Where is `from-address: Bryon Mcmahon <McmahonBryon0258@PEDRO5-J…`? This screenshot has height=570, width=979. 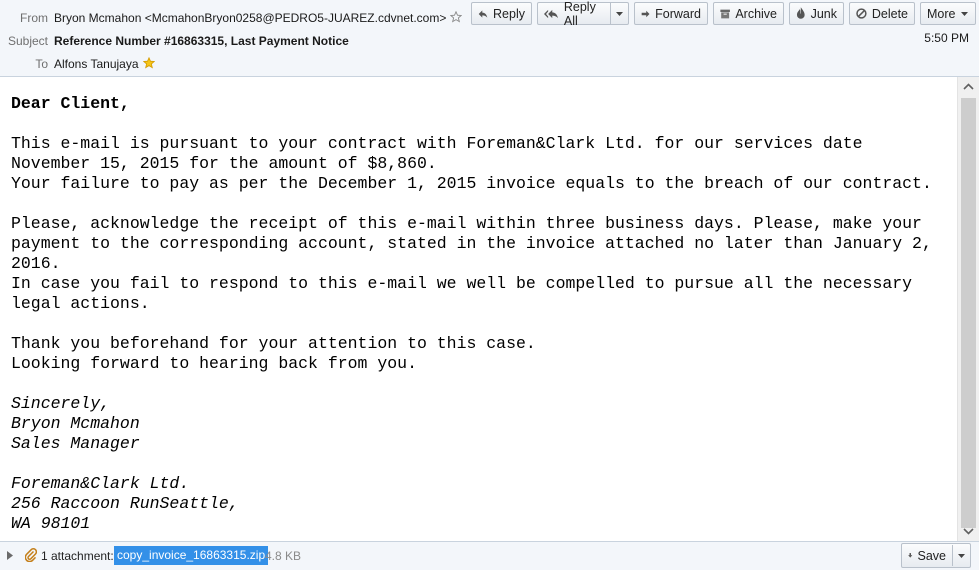 from-address: Bryon Mcmahon <McmahonBryon0258@PEDRO5-J… is located at coordinates (250, 18).